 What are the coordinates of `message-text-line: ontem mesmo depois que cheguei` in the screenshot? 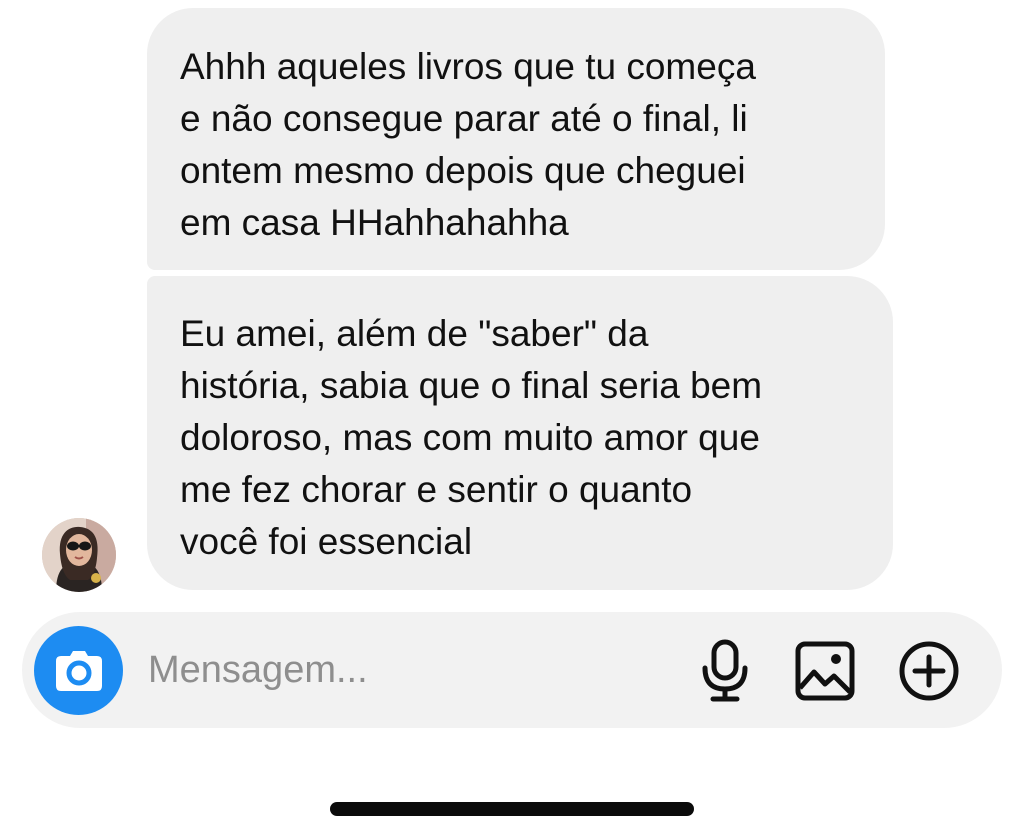 It's located at (463, 170).